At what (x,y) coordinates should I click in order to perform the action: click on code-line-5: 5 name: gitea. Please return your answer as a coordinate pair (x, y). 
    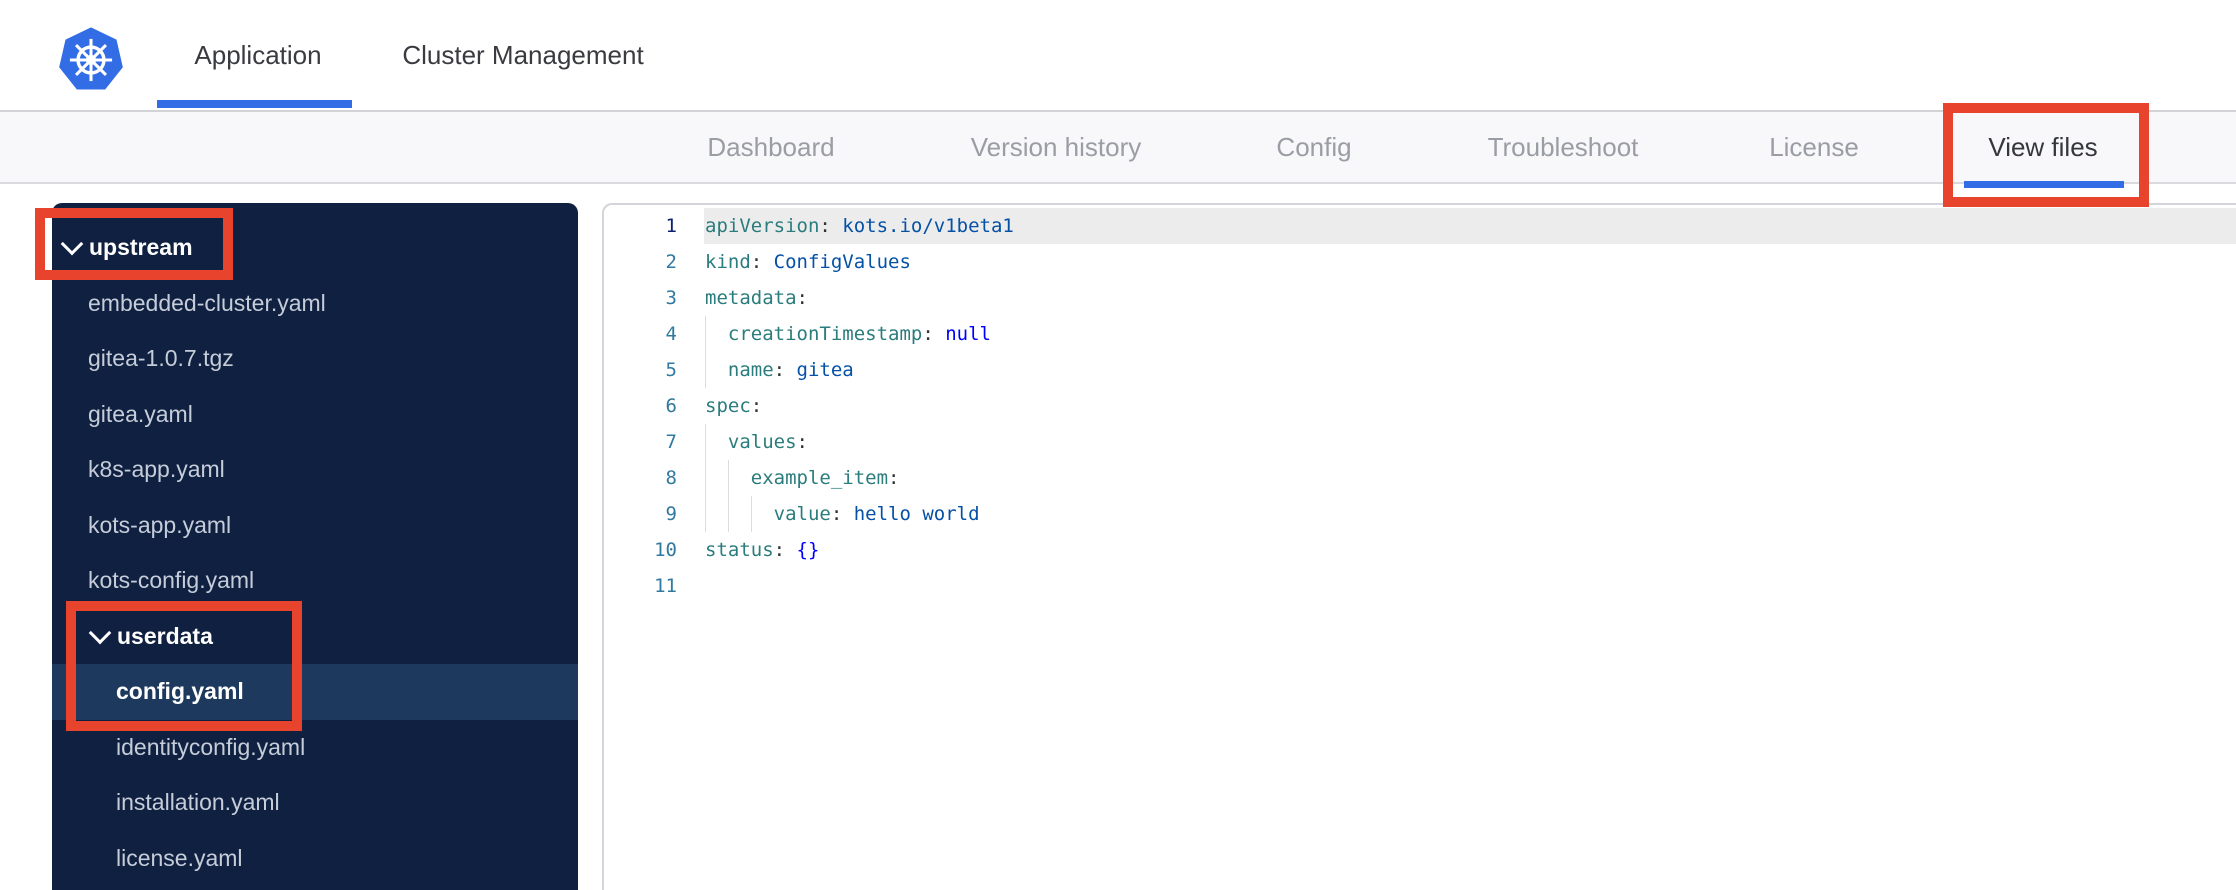
    Looking at the image, I should click on (1420, 370).